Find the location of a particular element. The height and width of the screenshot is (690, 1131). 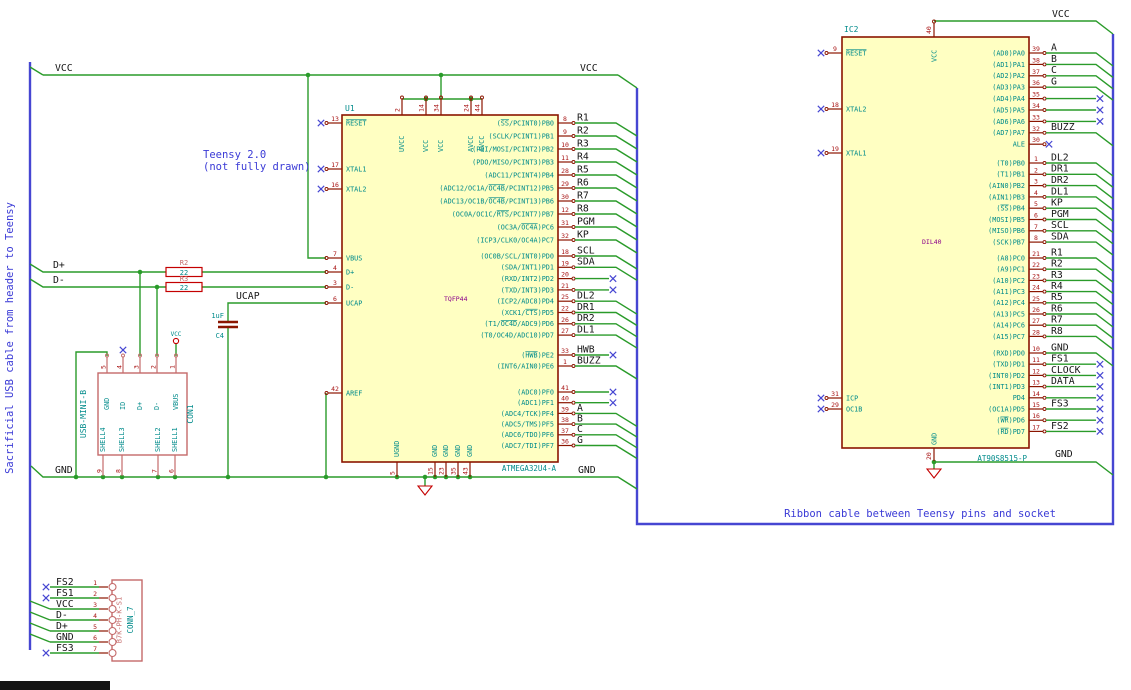

component-value-conn7: B7K-PH-K-S1 is located at coordinates (120, 620).